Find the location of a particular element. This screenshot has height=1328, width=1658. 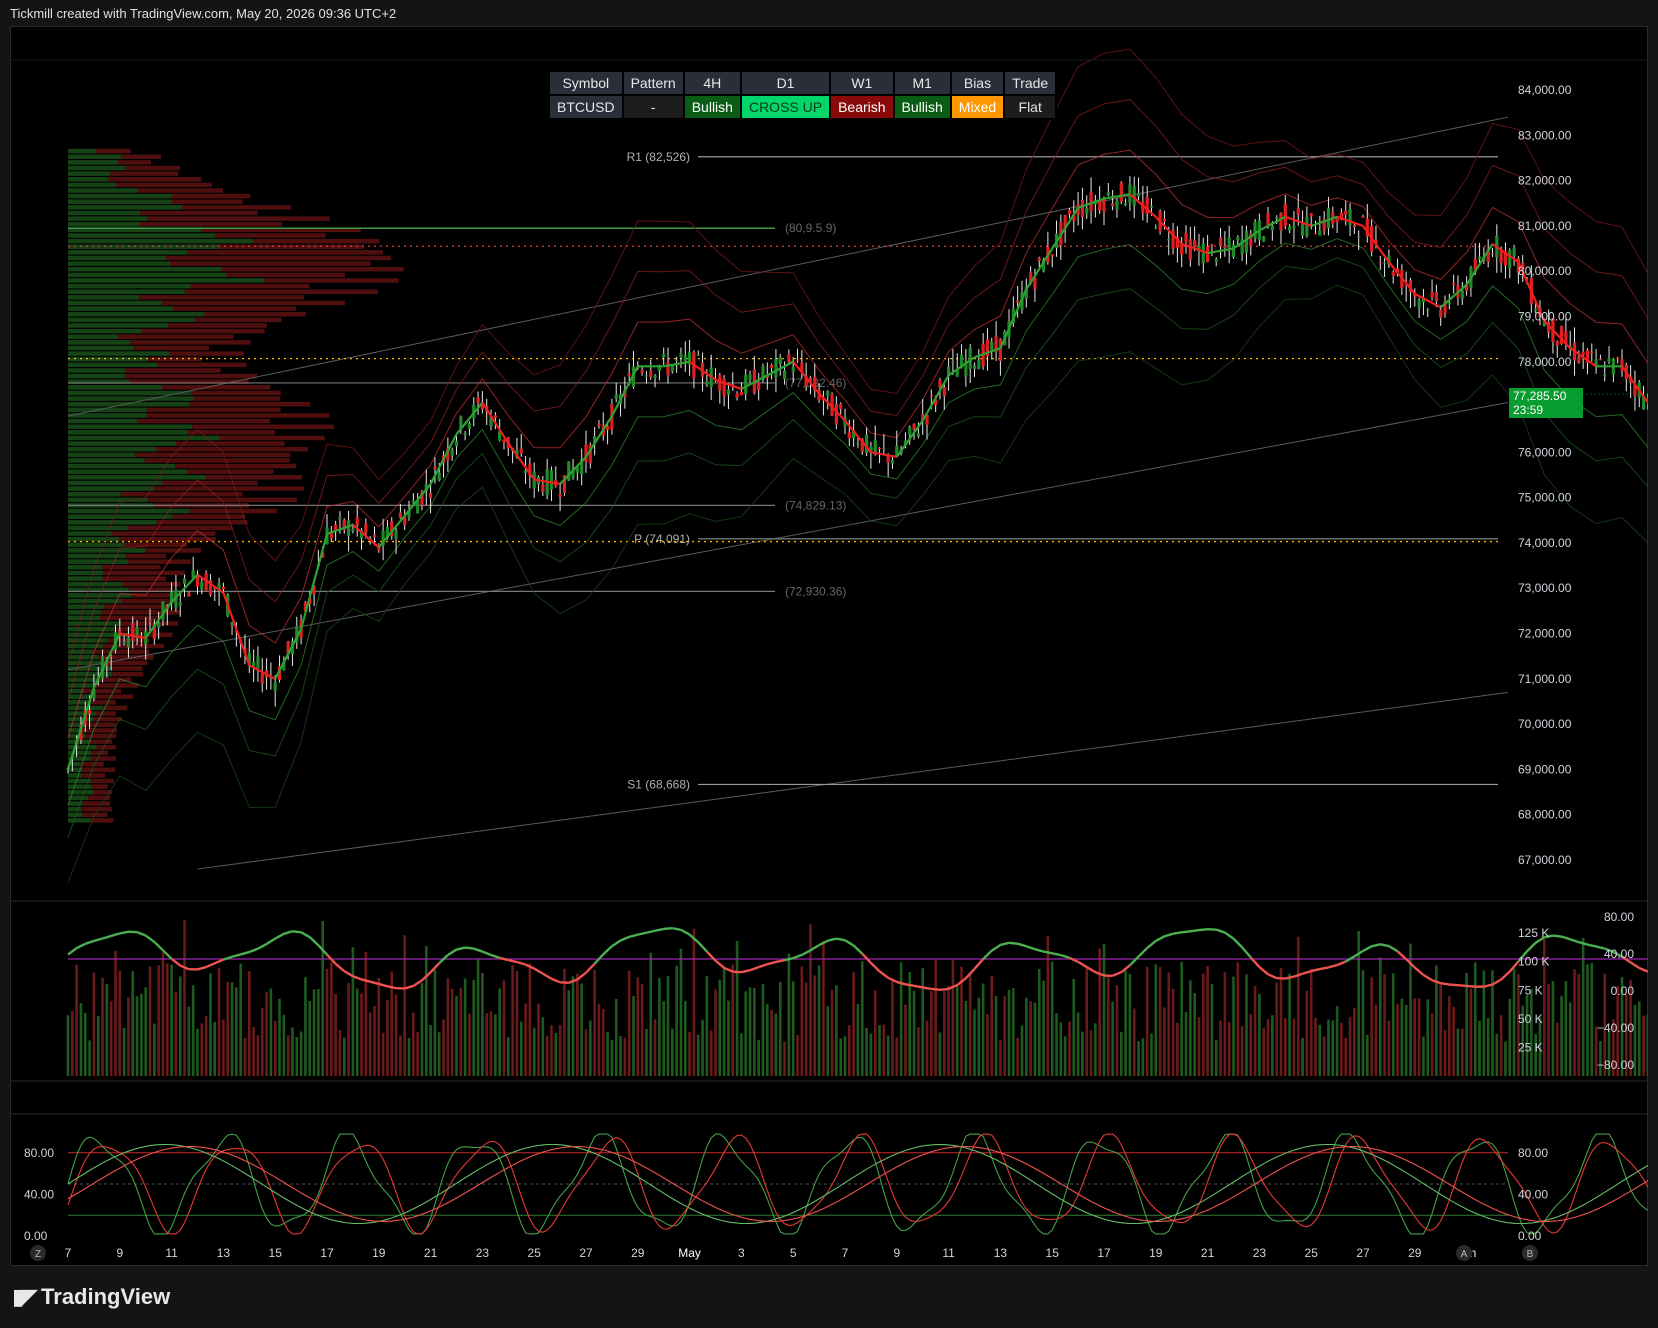

price-tick-label: 69,000.00 is located at coordinates (1545, 769).